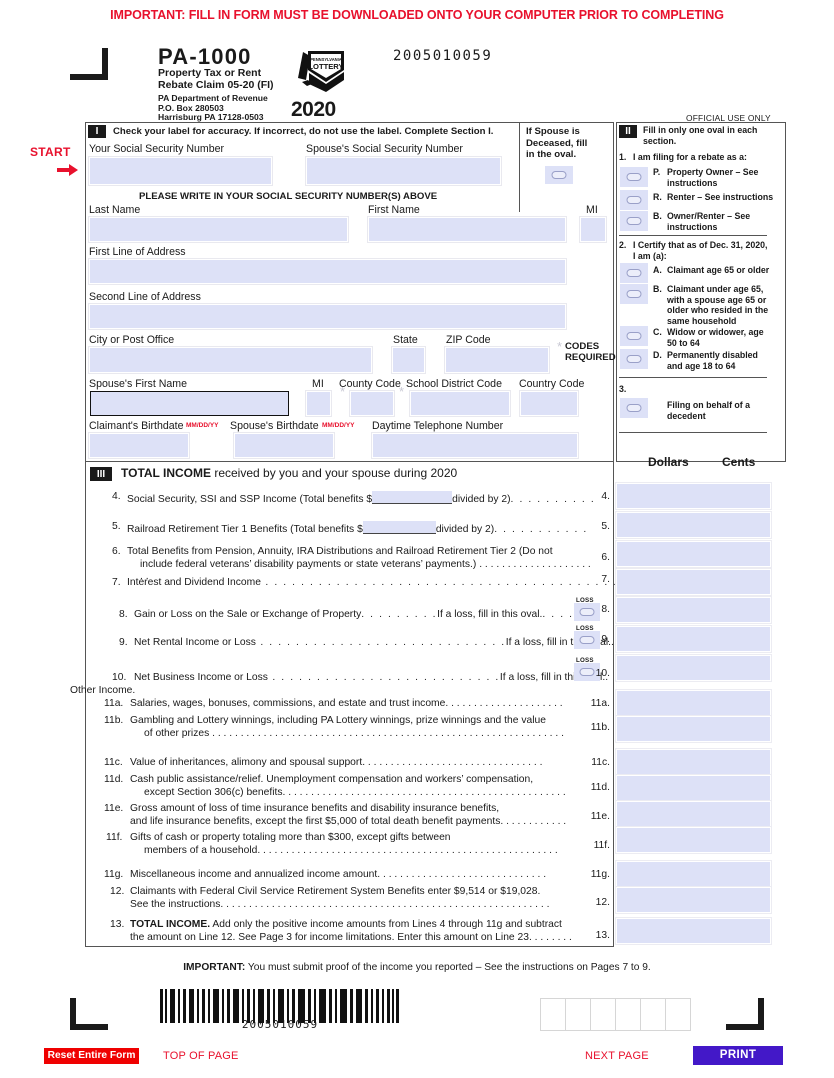  Describe the element at coordinates (693, 729) in the screenshot. I see `income-line-11b-amount-input` at that location.